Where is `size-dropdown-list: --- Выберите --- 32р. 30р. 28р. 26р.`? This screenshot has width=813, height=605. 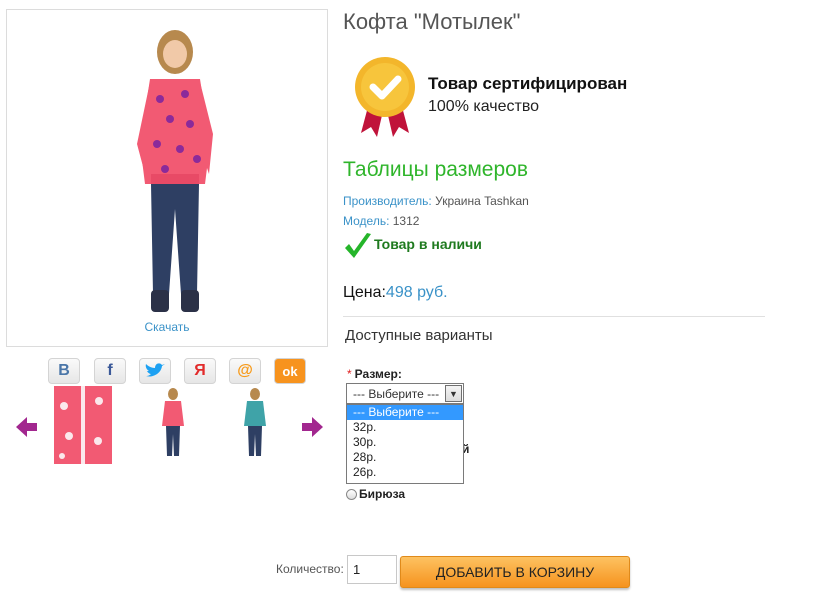
size-dropdown-list: --- Выберите --- 32р. 30р. 28р. 26р. is located at coordinates (405, 444).